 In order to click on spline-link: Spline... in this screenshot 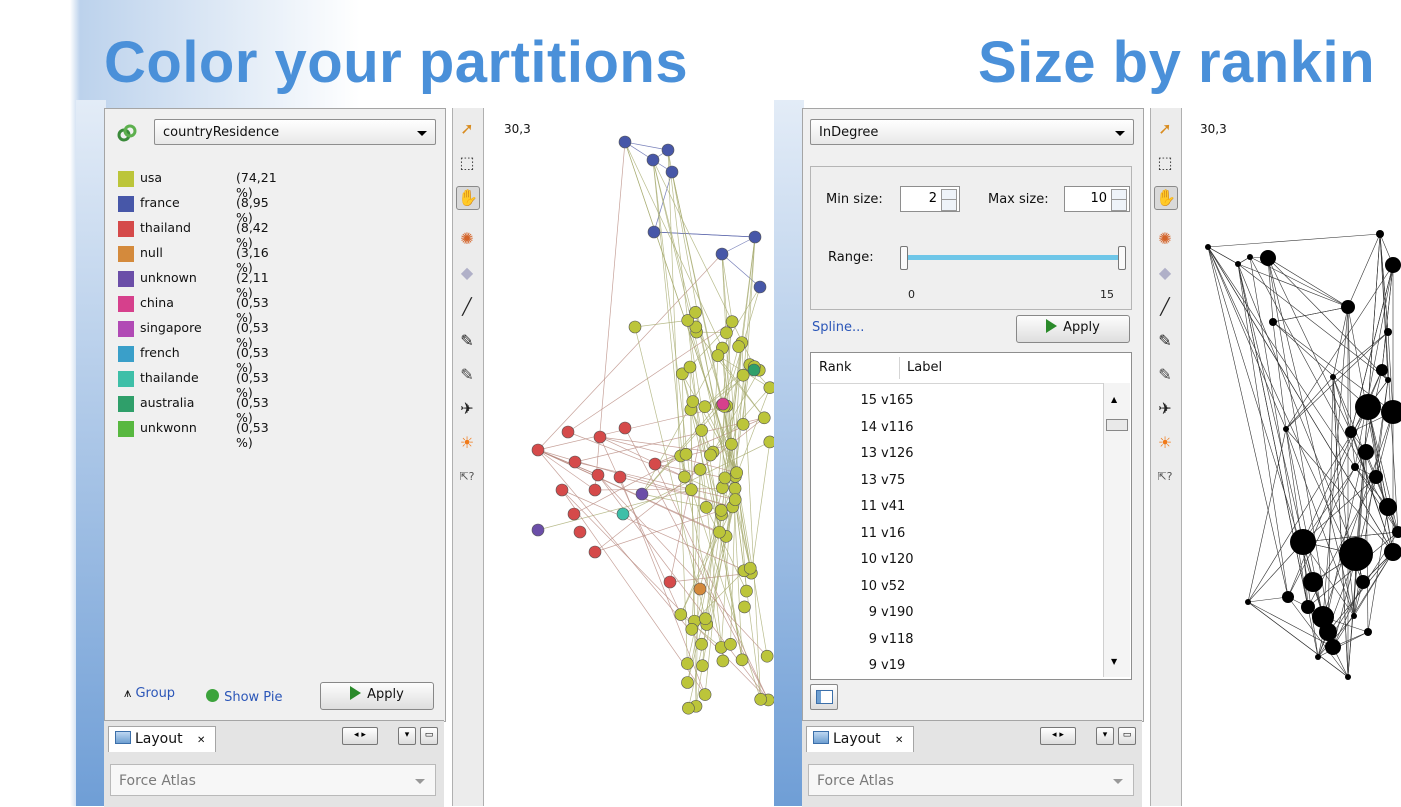, I will do `click(838, 327)`.